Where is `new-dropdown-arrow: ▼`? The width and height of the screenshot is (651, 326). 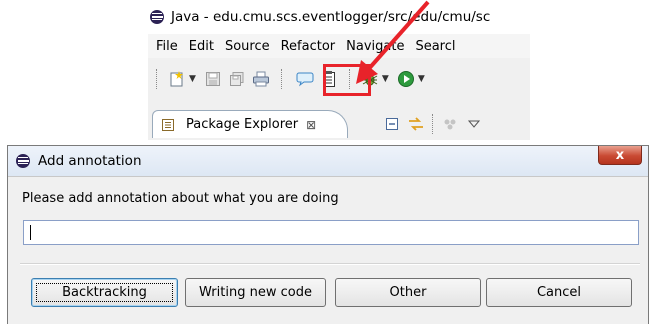
new-dropdown-arrow: ▼ is located at coordinates (192, 79).